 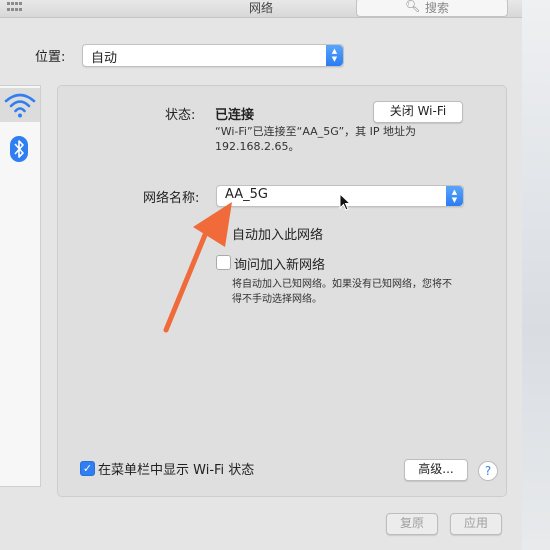 I want to click on desktop-background, so click(x=536, y=275).